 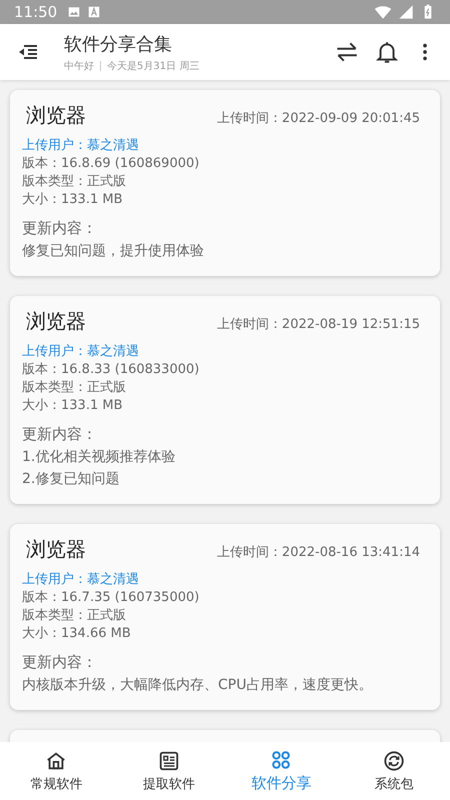 I want to click on greeting-text: 中午好, so click(x=79, y=66).